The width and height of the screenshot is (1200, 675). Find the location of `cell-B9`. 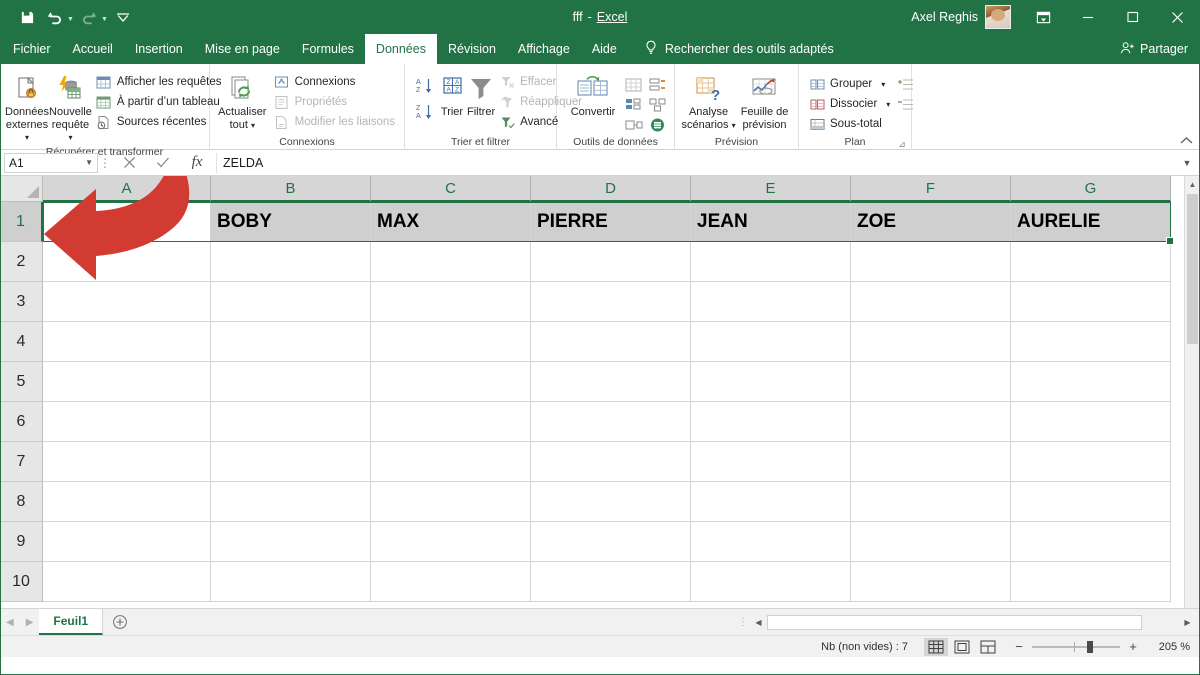

cell-B9 is located at coordinates (291, 542).